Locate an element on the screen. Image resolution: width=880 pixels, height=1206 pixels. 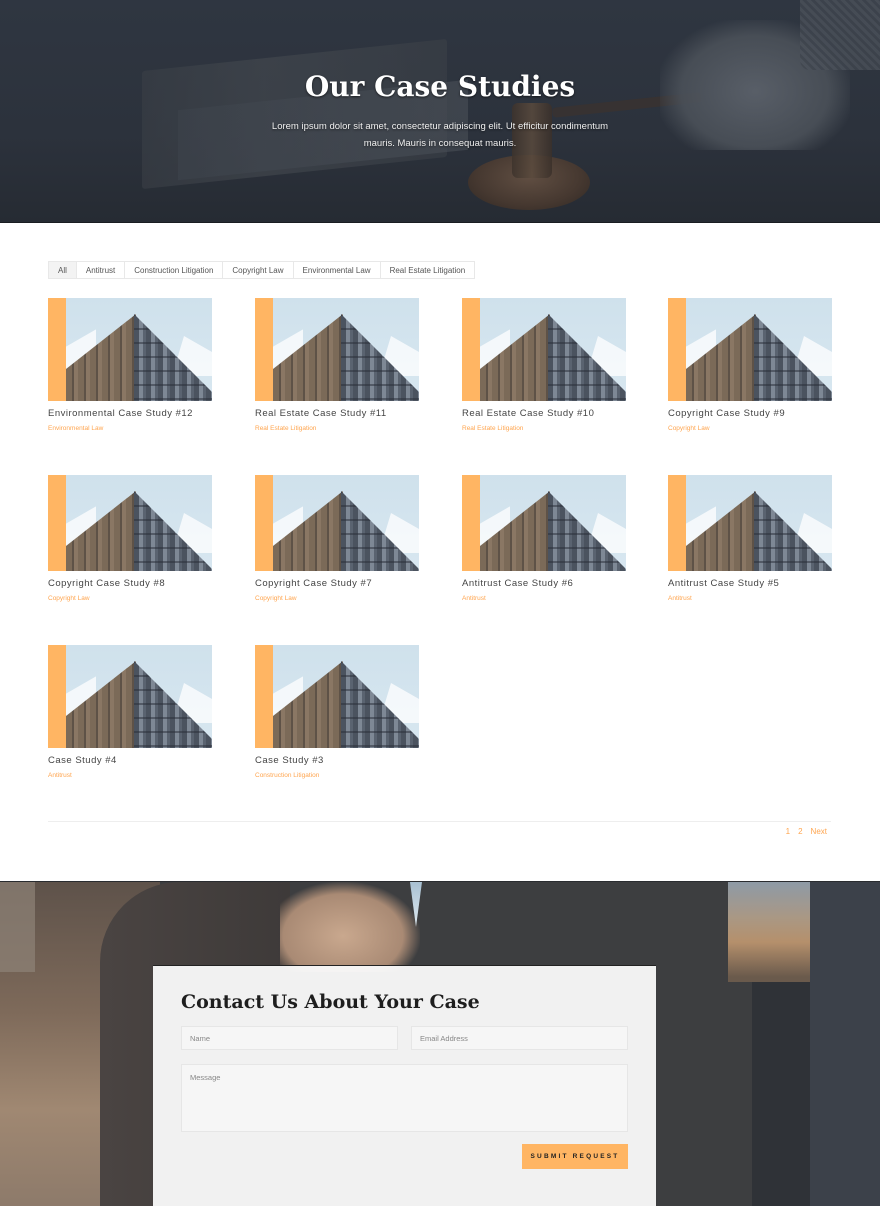
background-shelf-image is located at coordinates (769, 932).